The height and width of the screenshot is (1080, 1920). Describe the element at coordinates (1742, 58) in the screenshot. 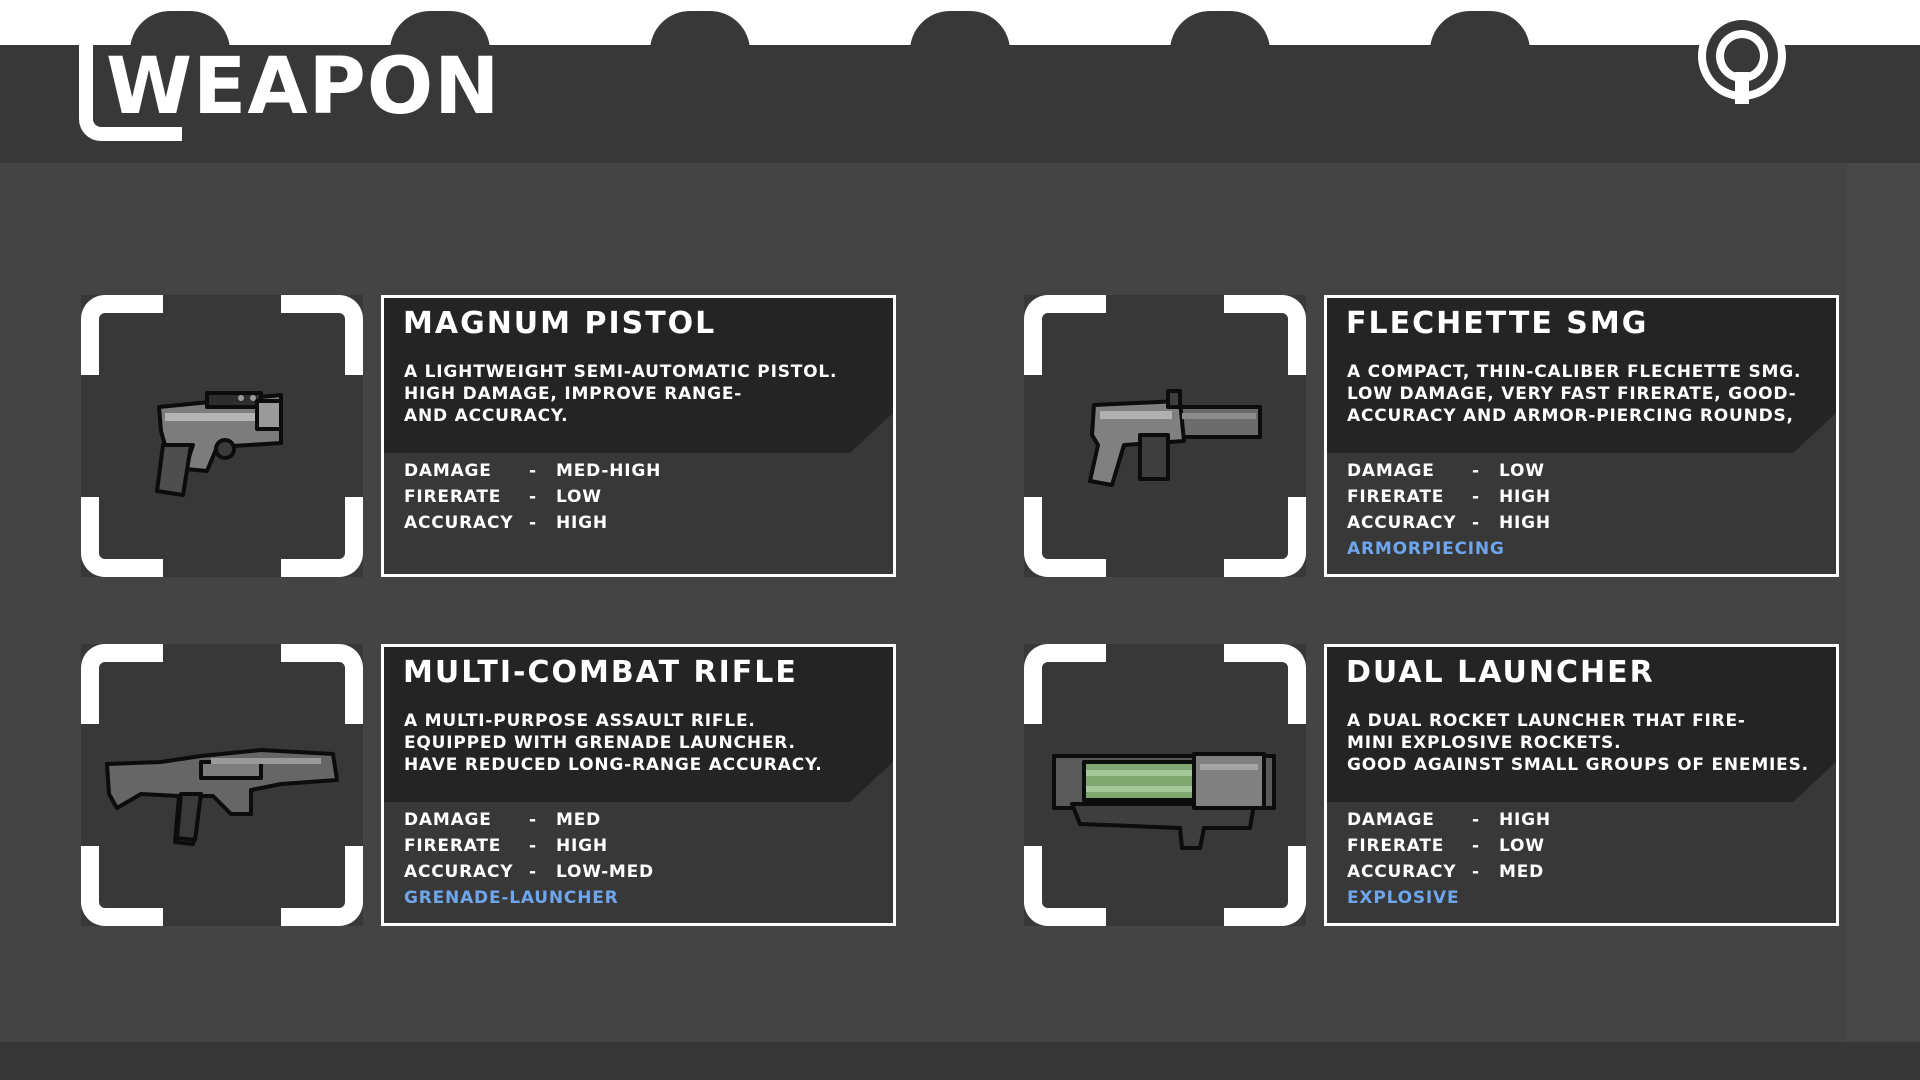

I see `keyhole-icon` at that location.